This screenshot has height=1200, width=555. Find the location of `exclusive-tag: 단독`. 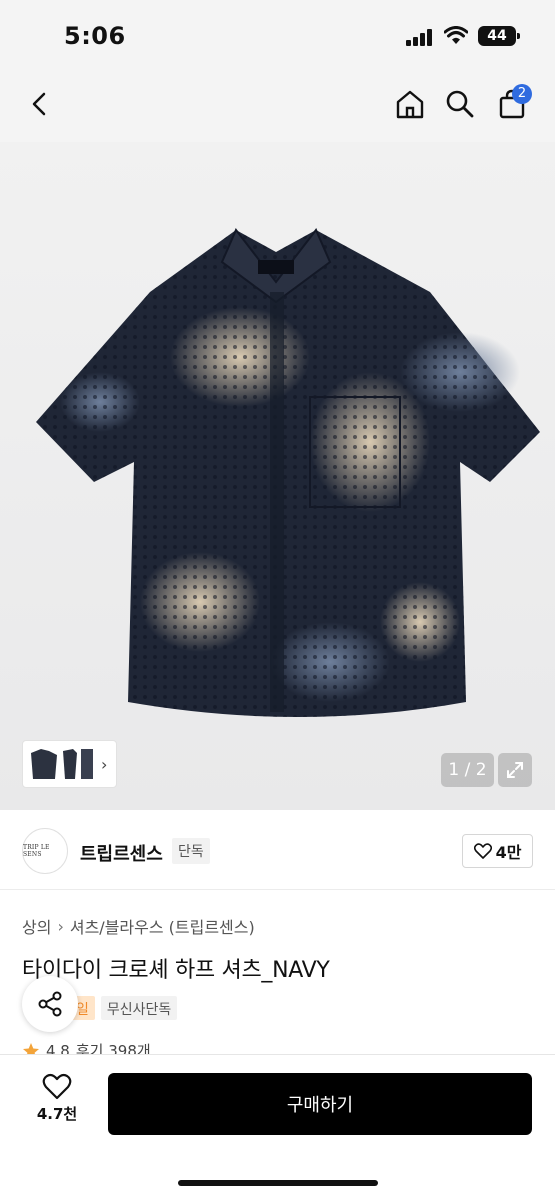

exclusive-tag: 단독 is located at coordinates (191, 851).